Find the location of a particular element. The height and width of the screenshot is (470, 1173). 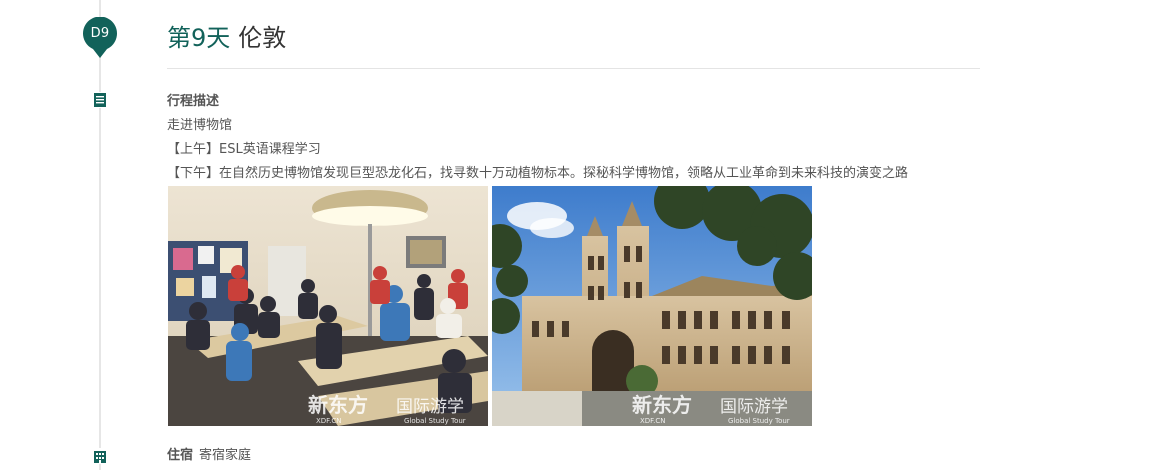

itinerary-label: 行程描述 is located at coordinates (193, 101).